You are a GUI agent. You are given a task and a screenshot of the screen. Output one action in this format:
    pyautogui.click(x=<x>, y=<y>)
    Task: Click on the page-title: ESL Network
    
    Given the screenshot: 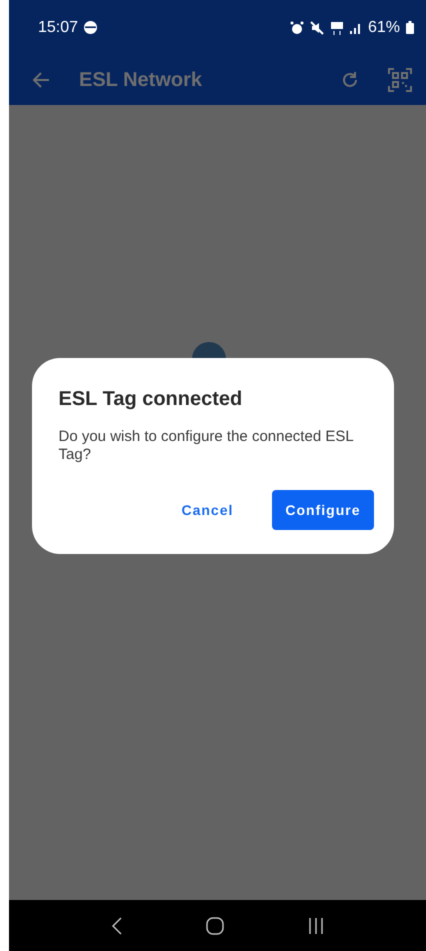 What is the action you would take?
    pyautogui.click(x=141, y=80)
    